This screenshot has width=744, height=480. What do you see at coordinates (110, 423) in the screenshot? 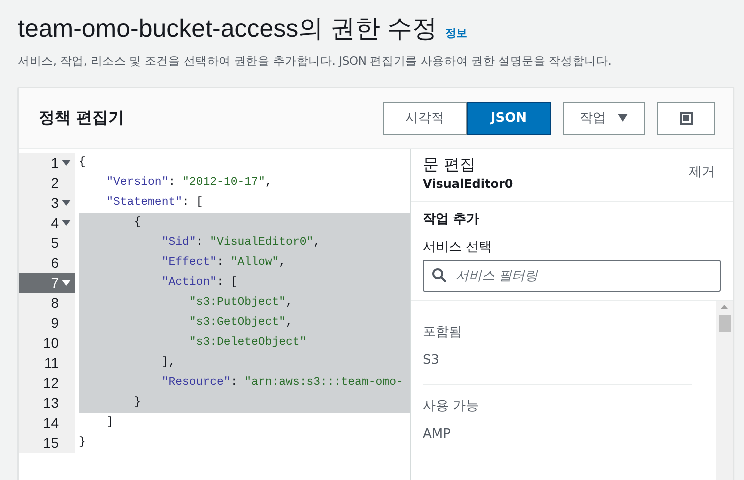
I see `code-line: ]` at bounding box center [110, 423].